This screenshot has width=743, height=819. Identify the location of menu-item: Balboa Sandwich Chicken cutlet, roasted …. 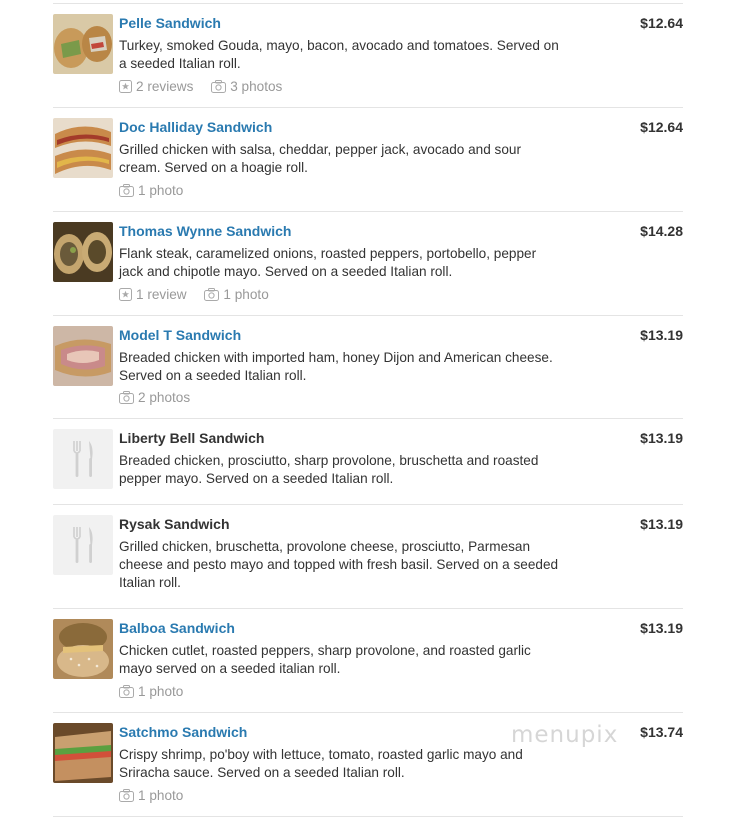
(368, 661).